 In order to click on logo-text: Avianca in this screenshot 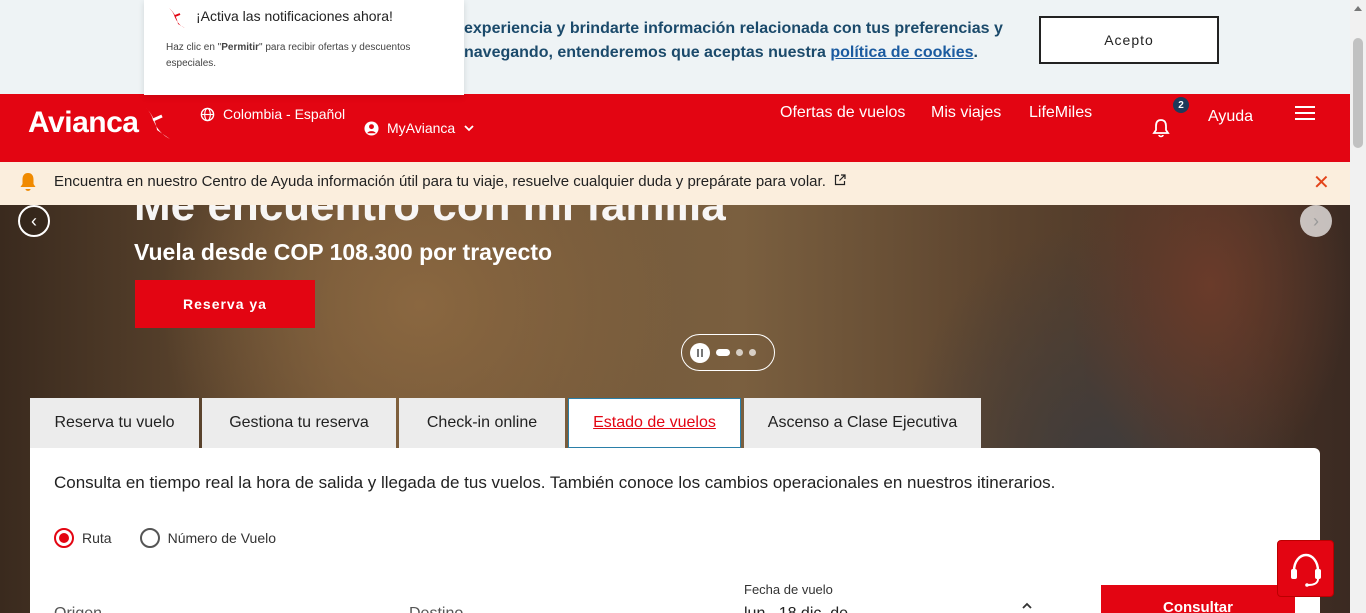, I will do `click(83, 122)`.